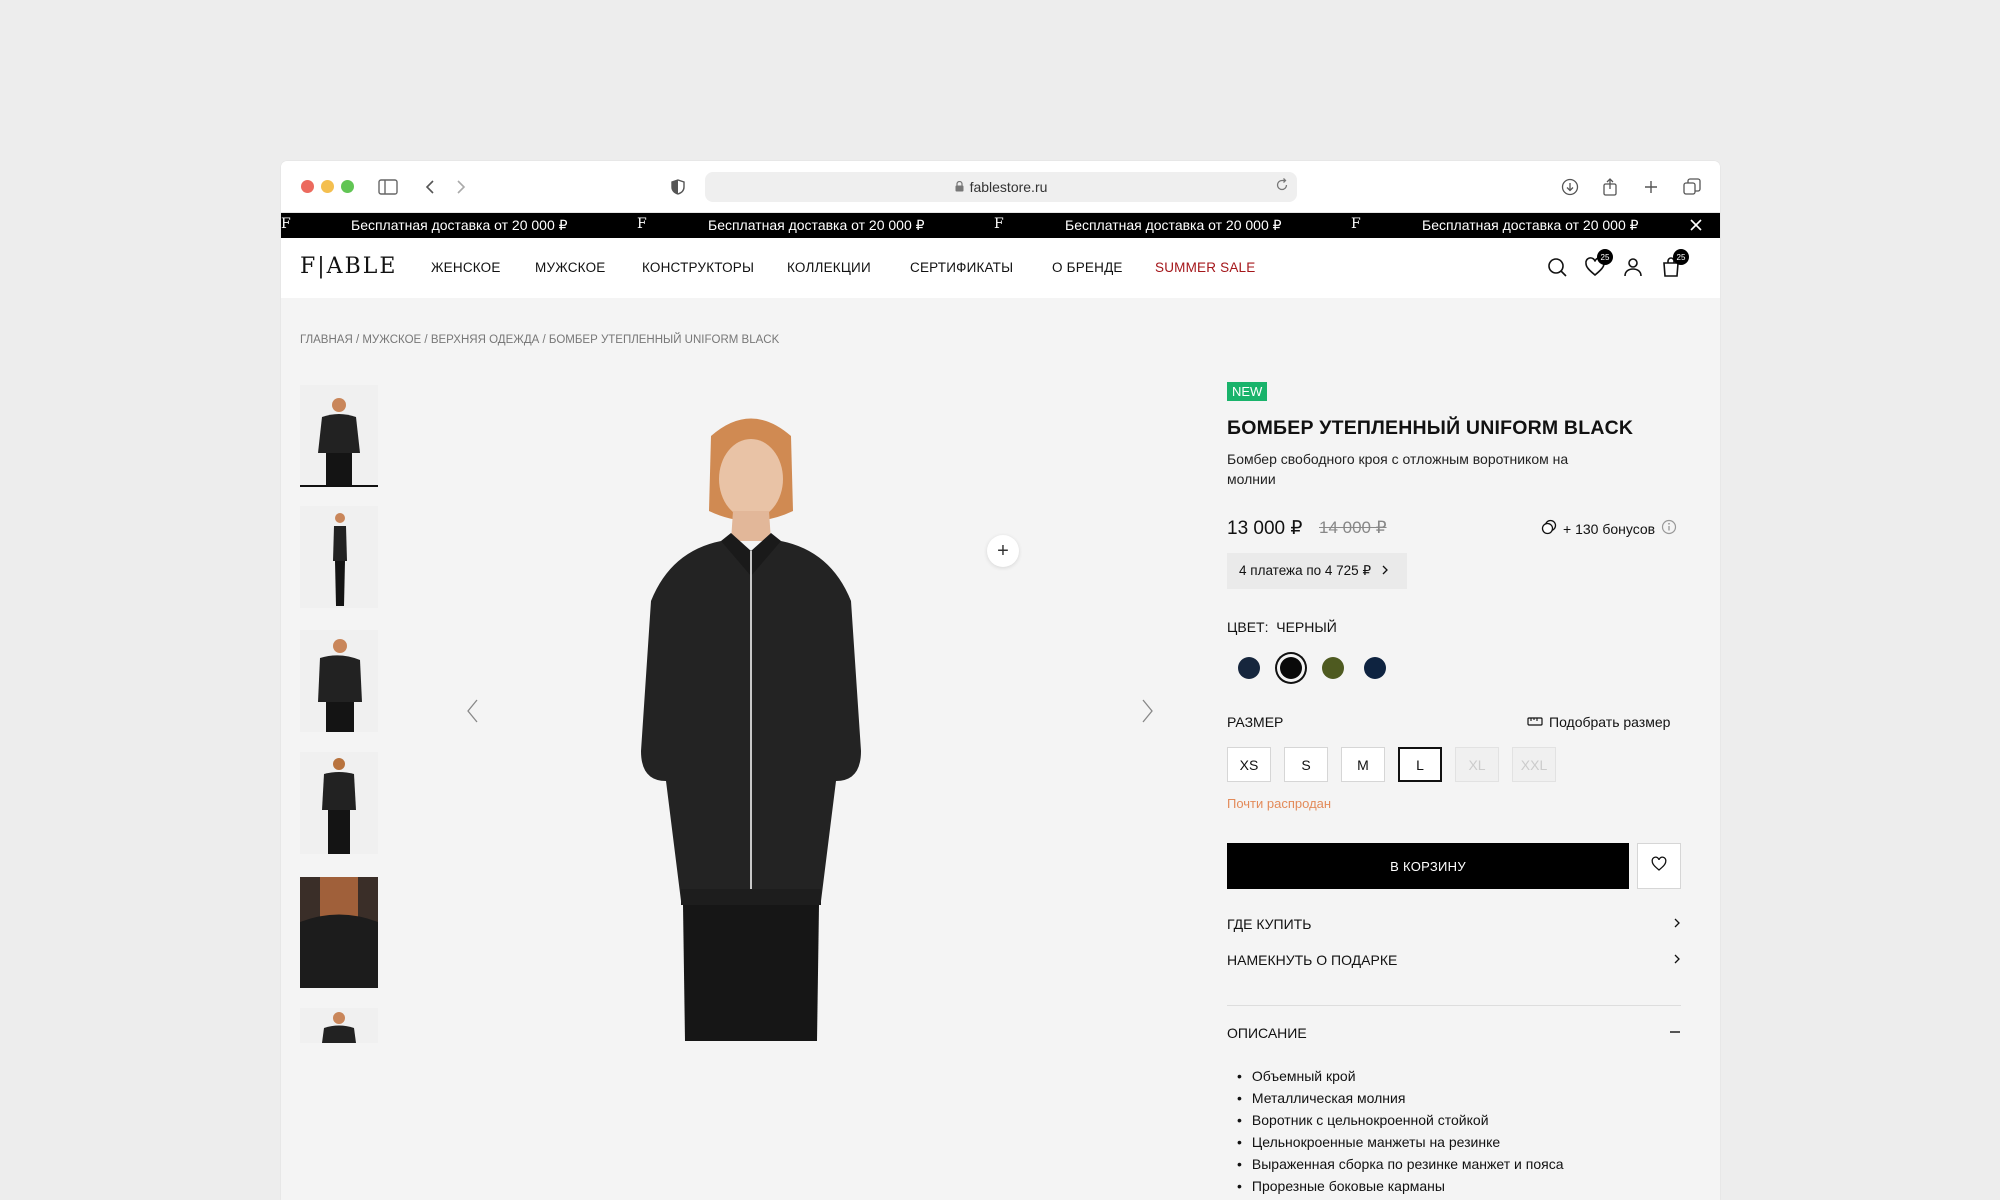  What do you see at coordinates (1420, 764) in the screenshot?
I see `size-option-l: L` at bounding box center [1420, 764].